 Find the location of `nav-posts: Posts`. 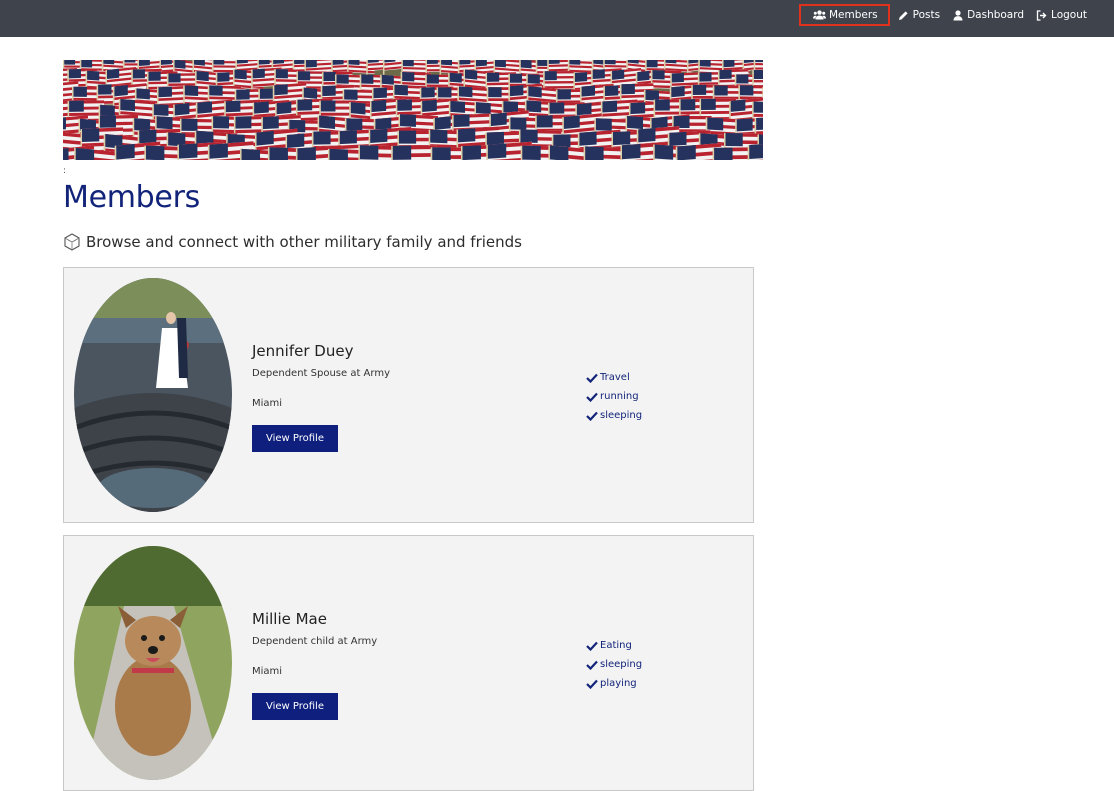

nav-posts: Posts is located at coordinates (920, 15).